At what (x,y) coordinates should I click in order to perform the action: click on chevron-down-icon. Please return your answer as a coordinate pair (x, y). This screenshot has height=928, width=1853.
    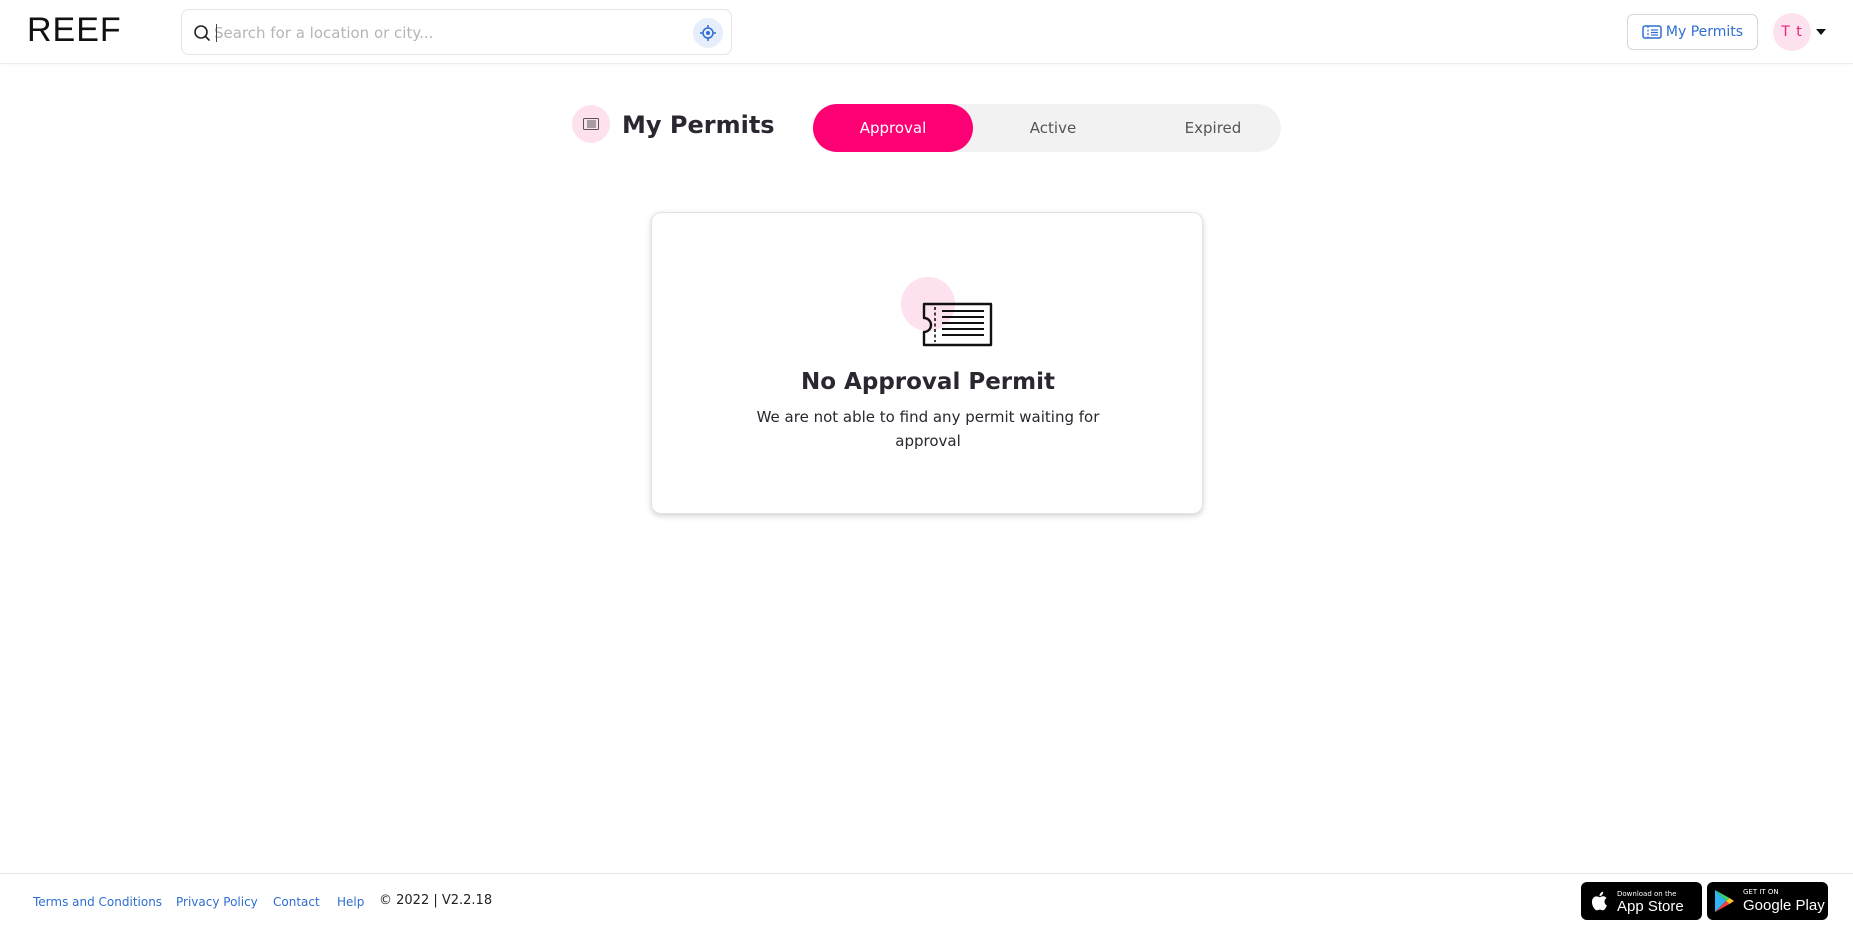
    Looking at the image, I should click on (1821, 32).